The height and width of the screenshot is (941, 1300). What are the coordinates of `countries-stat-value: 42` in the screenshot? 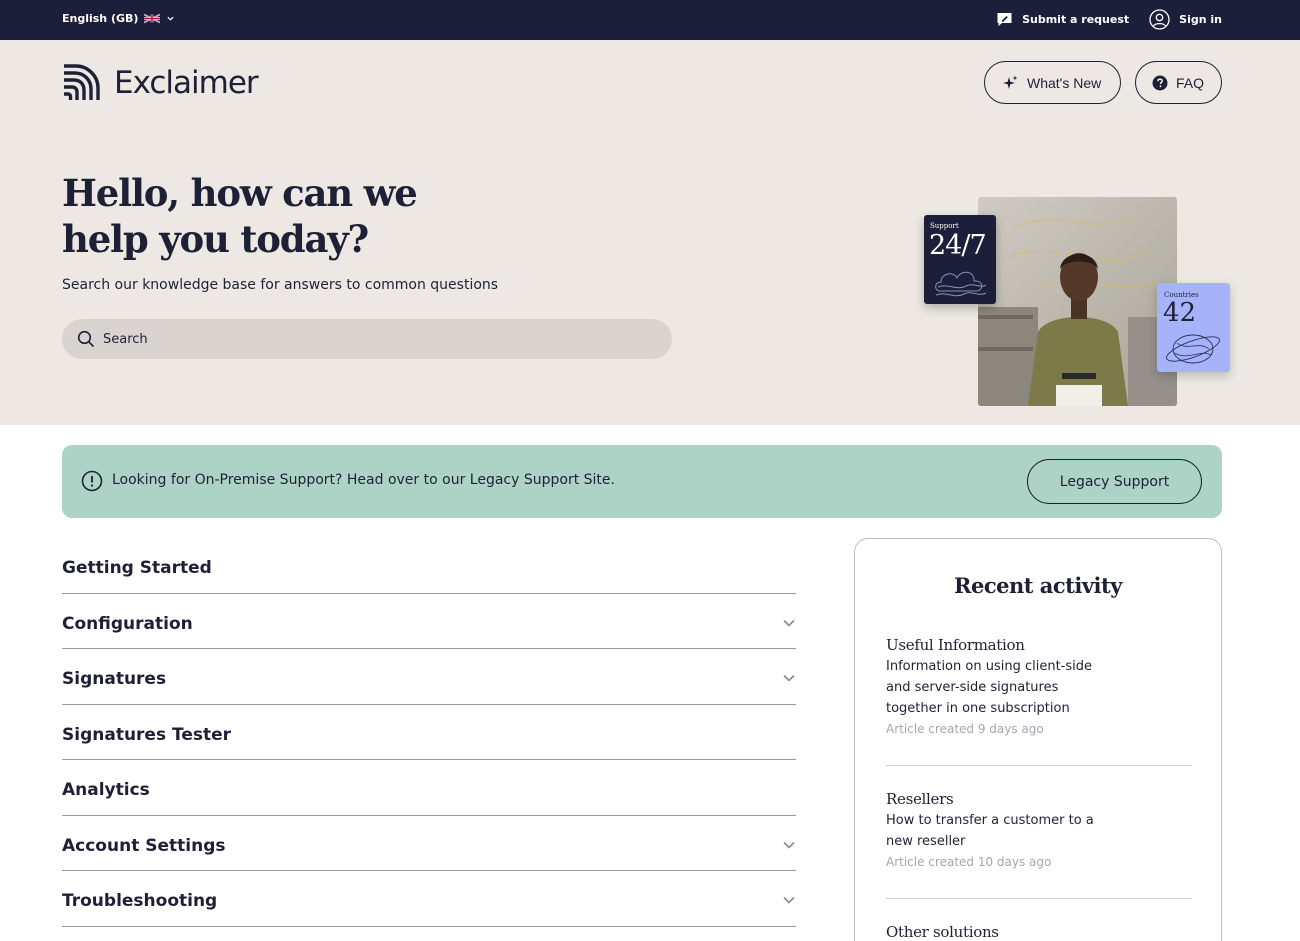 It's located at (1180, 313).